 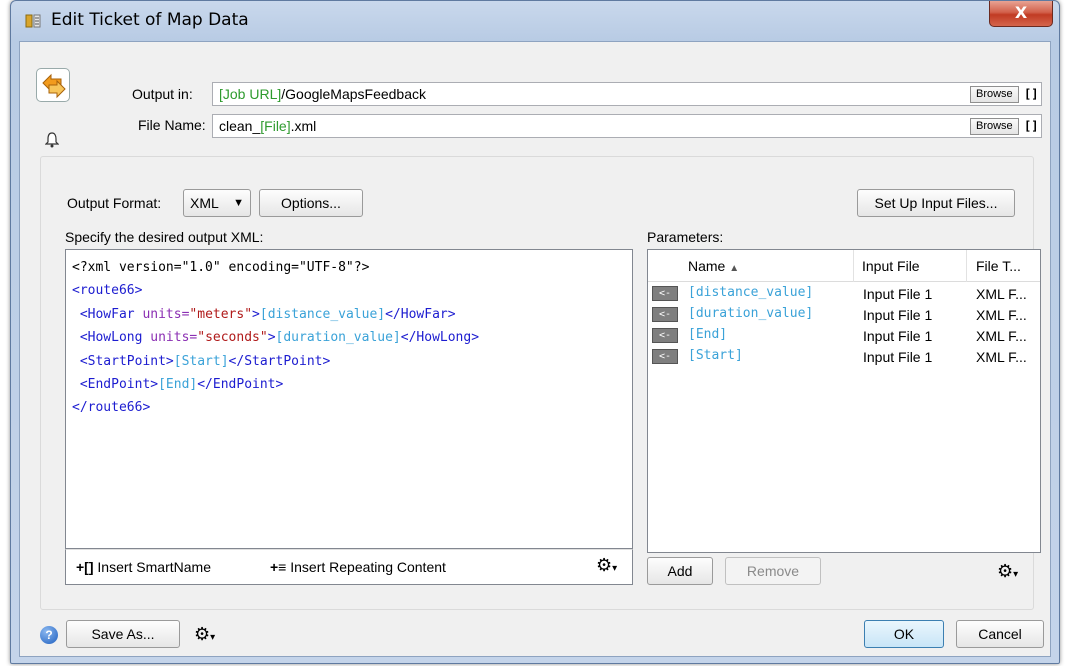 I want to click on output-in-path: /GoogleMapsFeedback, so click(x=354, y=94).